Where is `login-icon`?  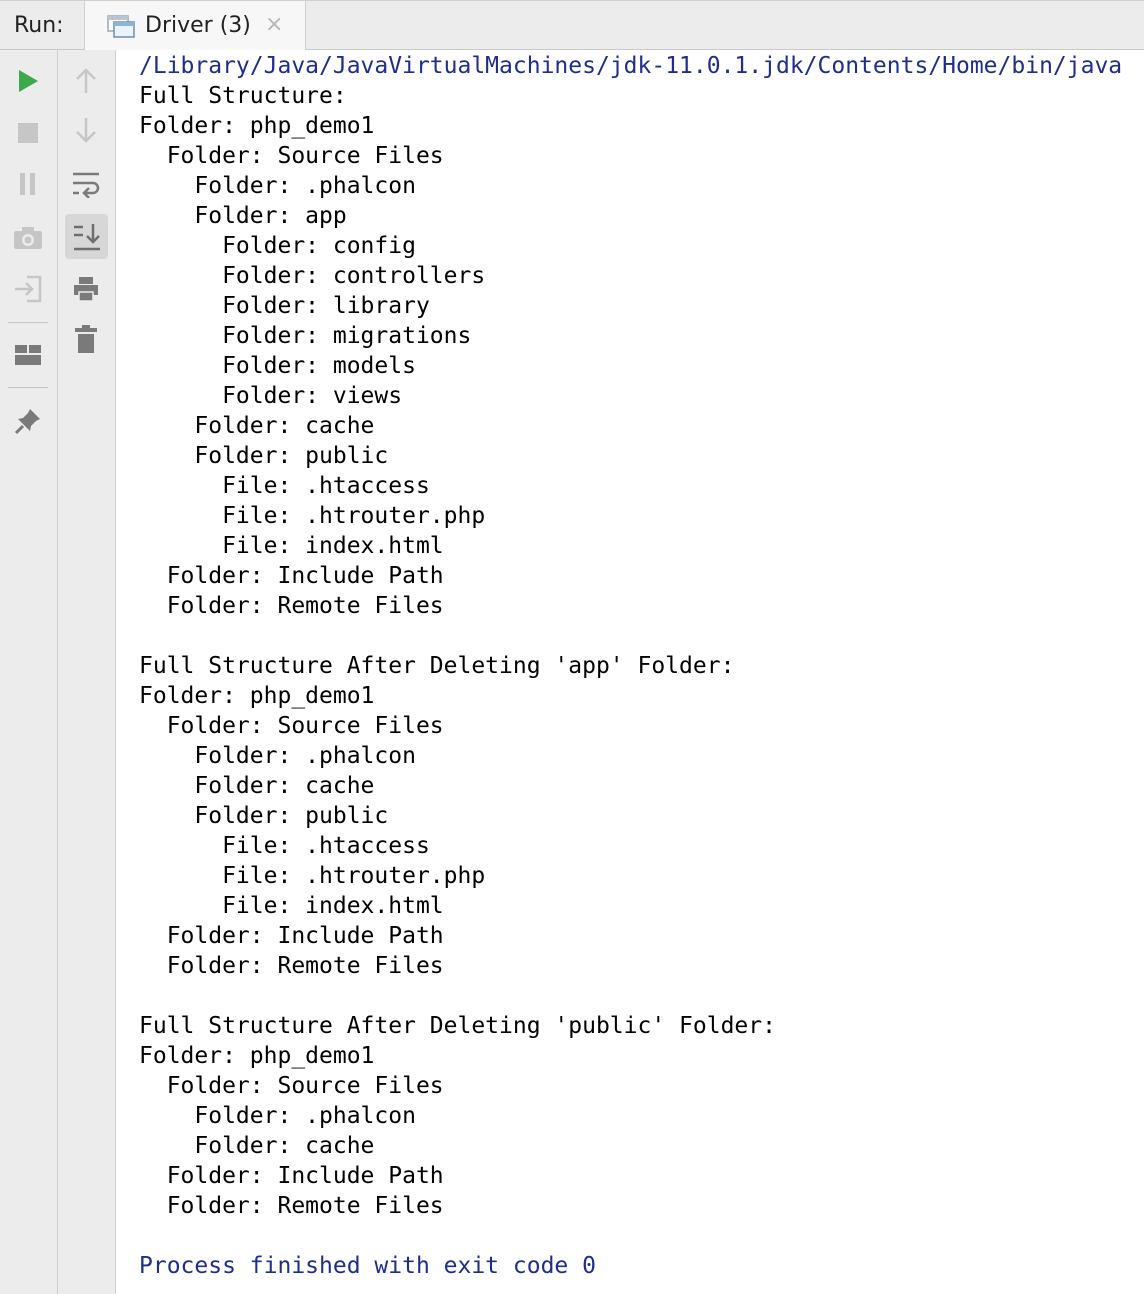
login-icon is located at coordinates (28, 289).